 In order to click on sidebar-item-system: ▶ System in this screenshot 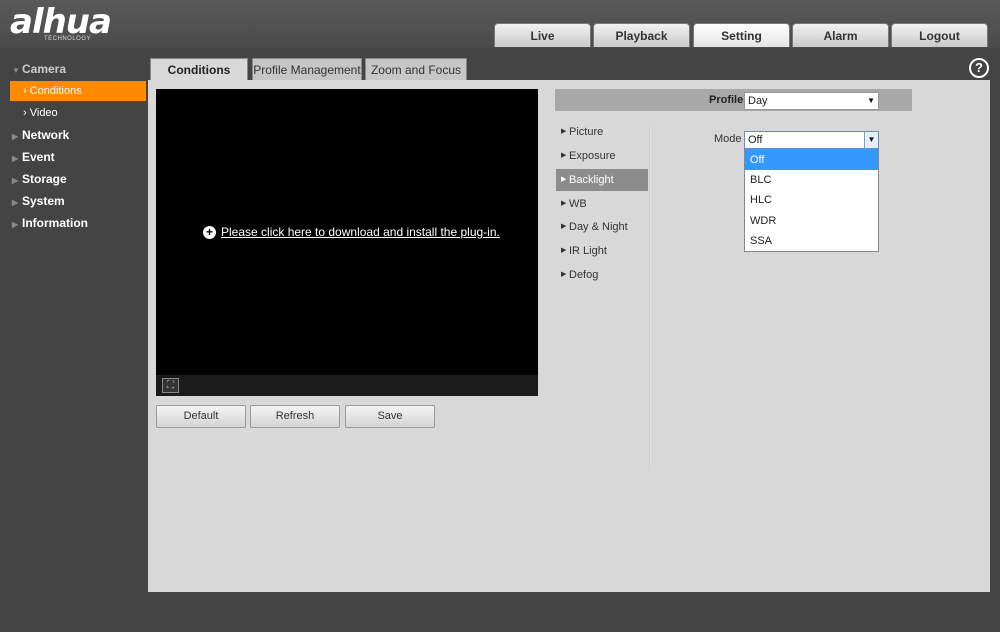, I will do `click(38, 201)`.